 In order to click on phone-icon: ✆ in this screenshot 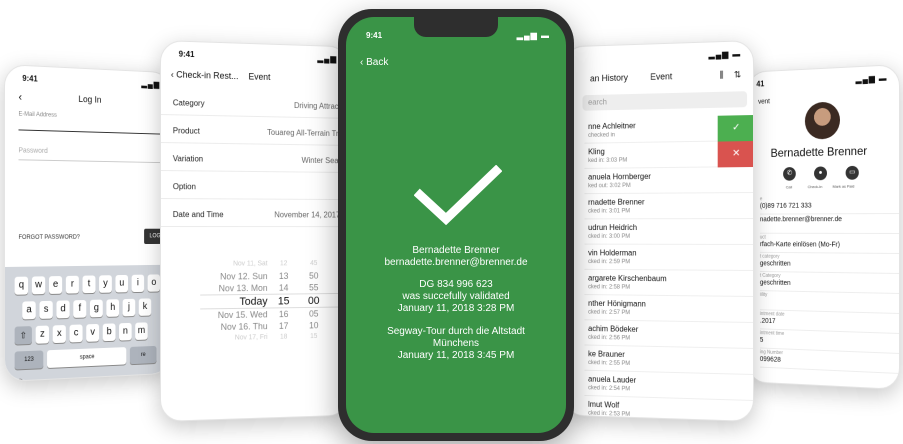, I will do `click(789, 174)`.